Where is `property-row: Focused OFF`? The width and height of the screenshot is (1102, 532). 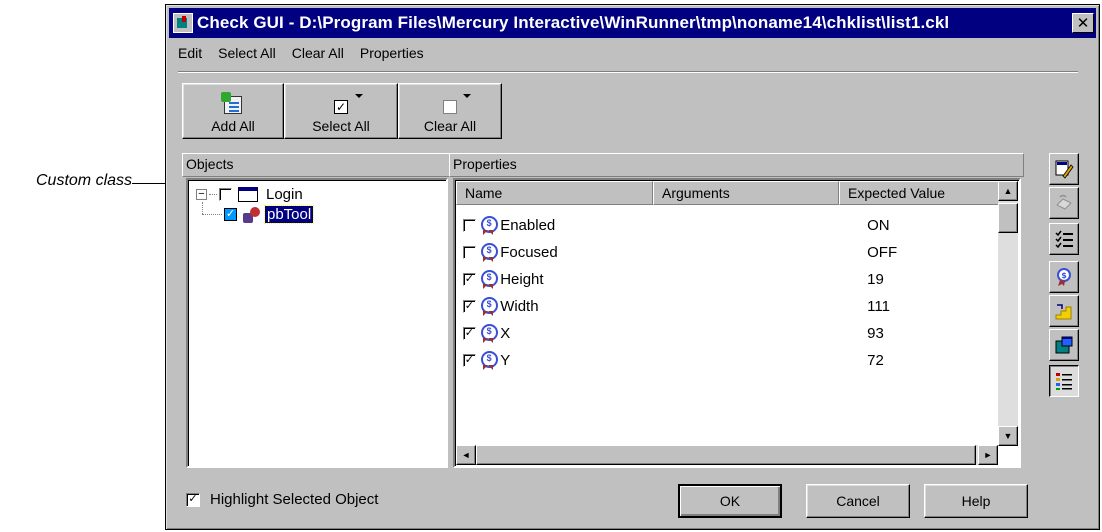 property-row: Focused OFF is located at coordinates (733, 252).